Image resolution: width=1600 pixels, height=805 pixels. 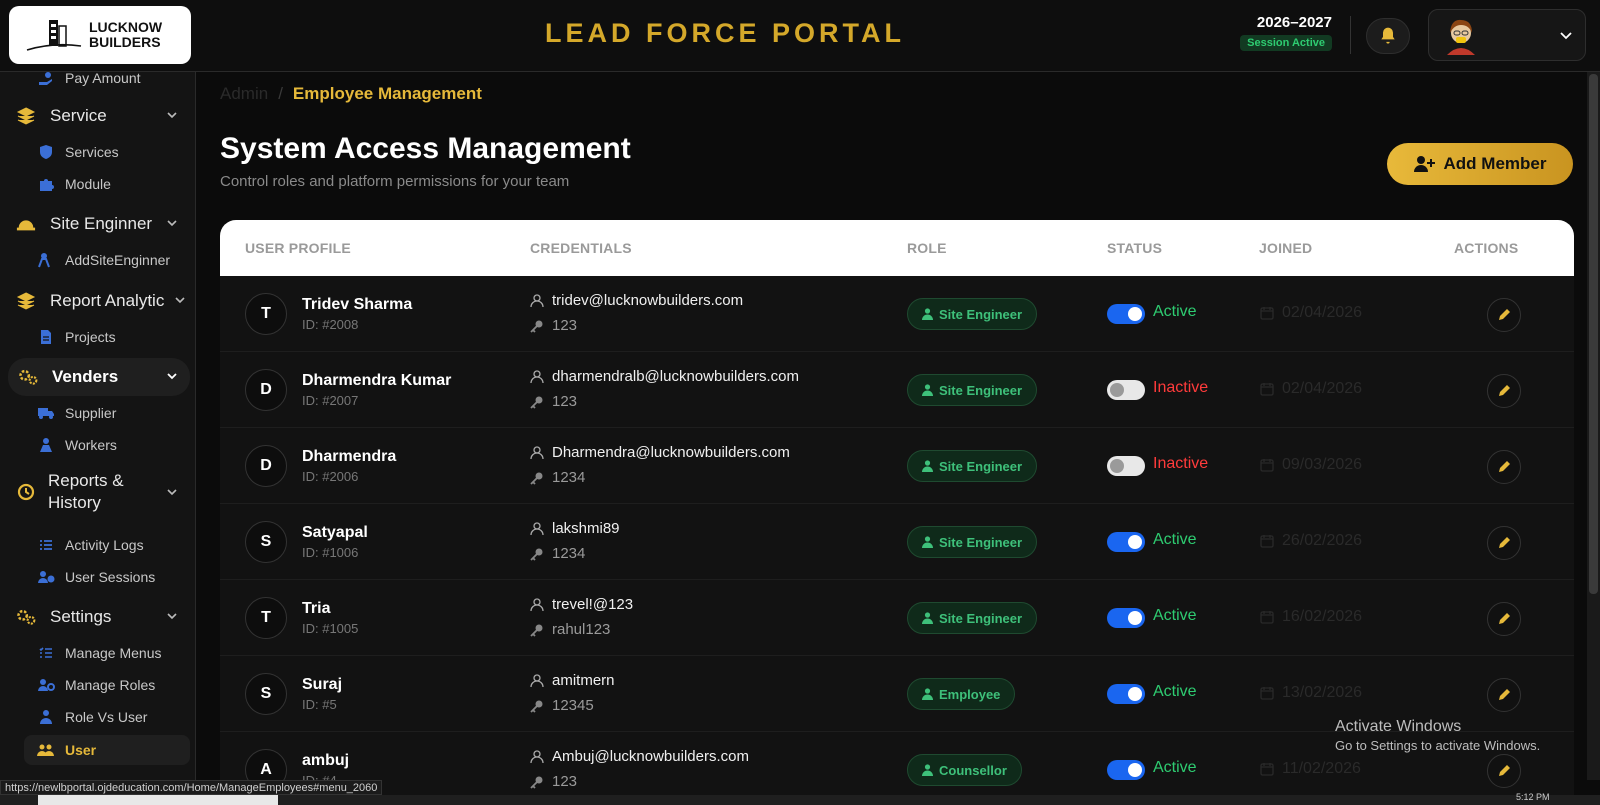 I want to click on page-scrollbar, so click(x=1593, y=426).